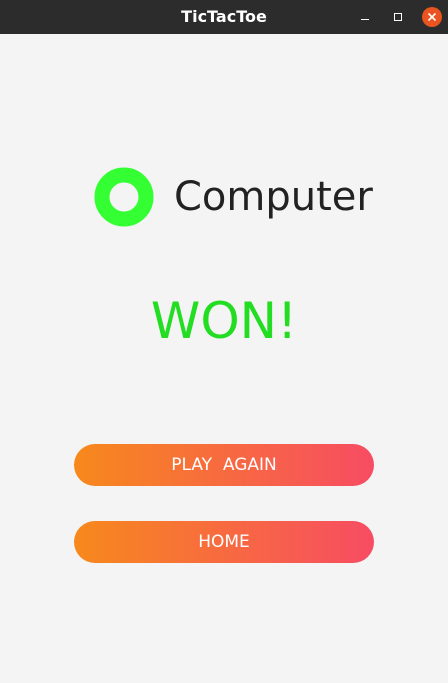 The height and width of the screenshot is (683, 448). What do you see at coordinates (365, 17) in the screenshot?
I see `minimize-button` at bounding box center [365, 17].